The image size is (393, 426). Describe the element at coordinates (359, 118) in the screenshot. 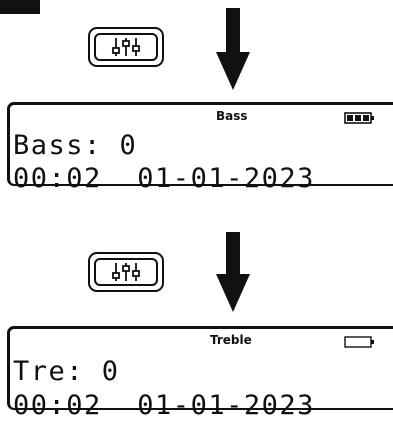

I see `battery-full-icon` at that location.